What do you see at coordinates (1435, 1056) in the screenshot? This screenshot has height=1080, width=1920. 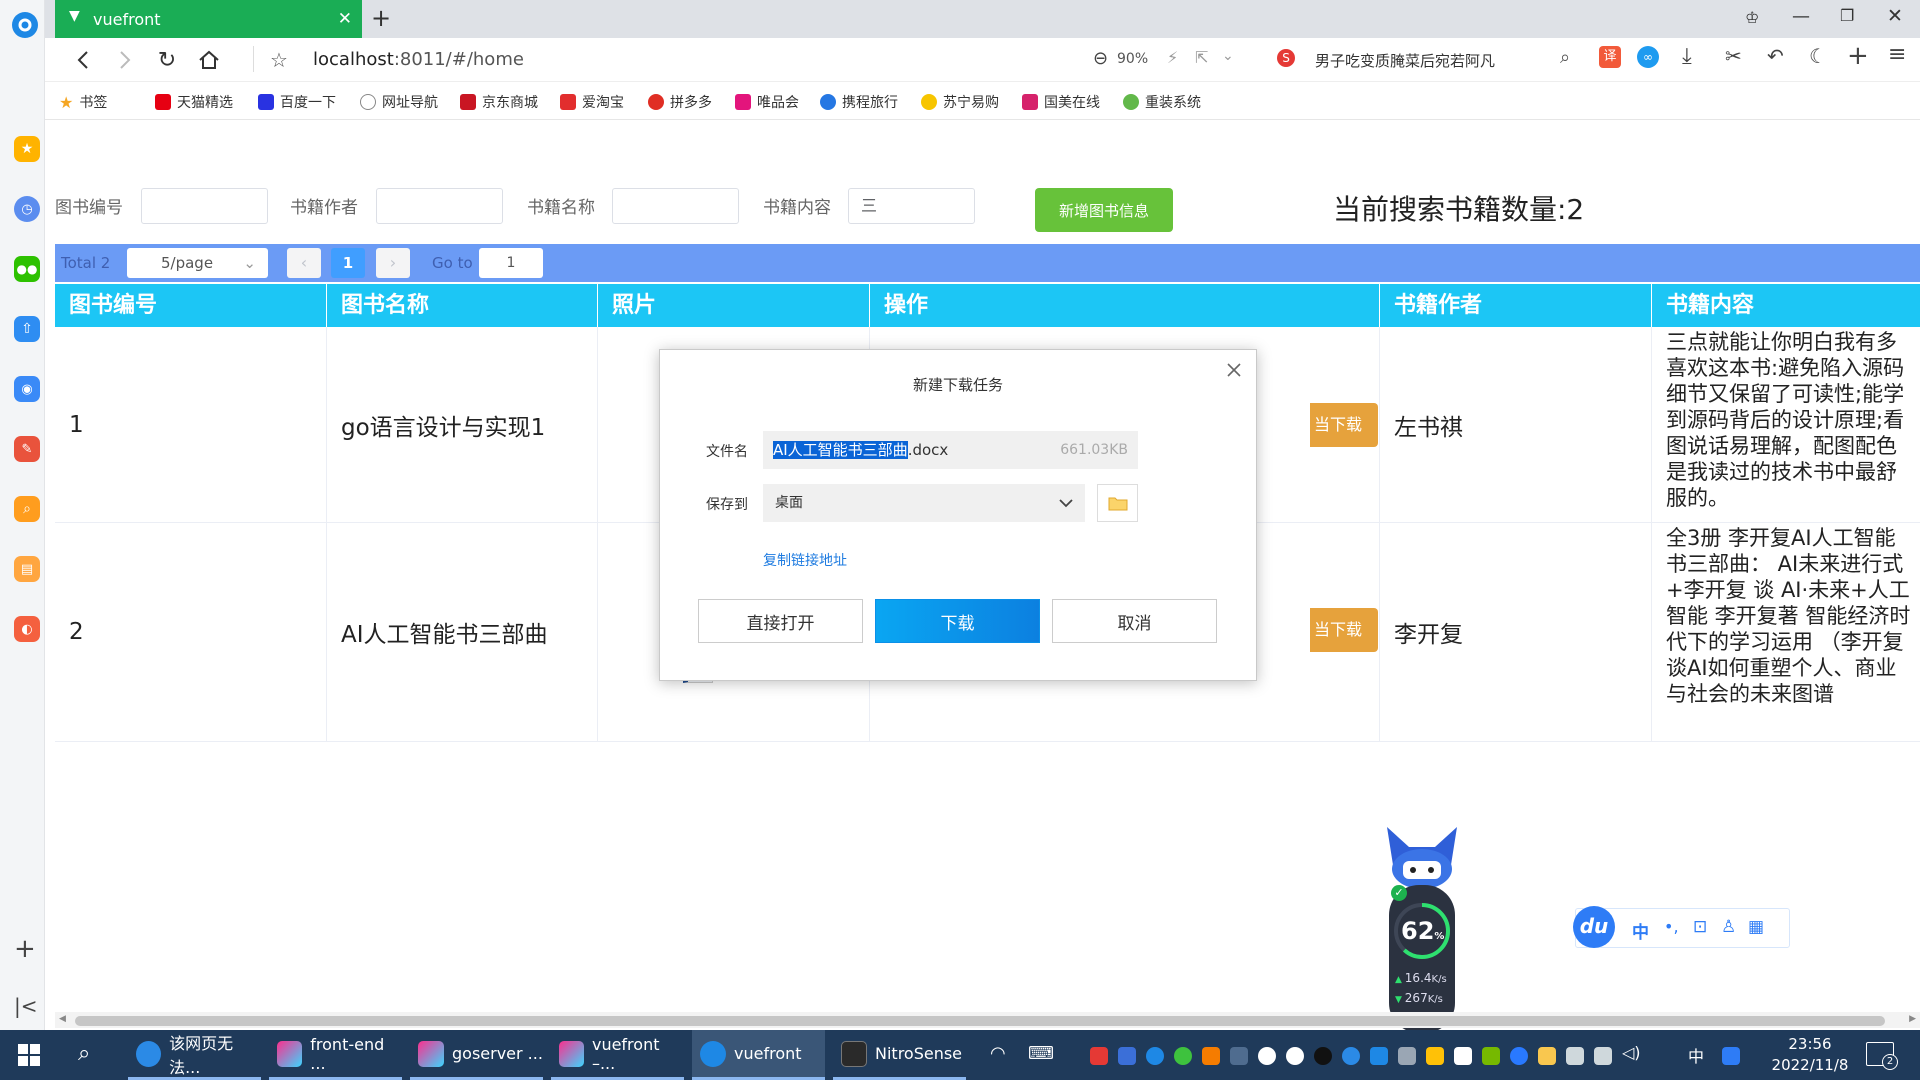 I see `security-shield-icon` at bounding box center [1435, 1056].